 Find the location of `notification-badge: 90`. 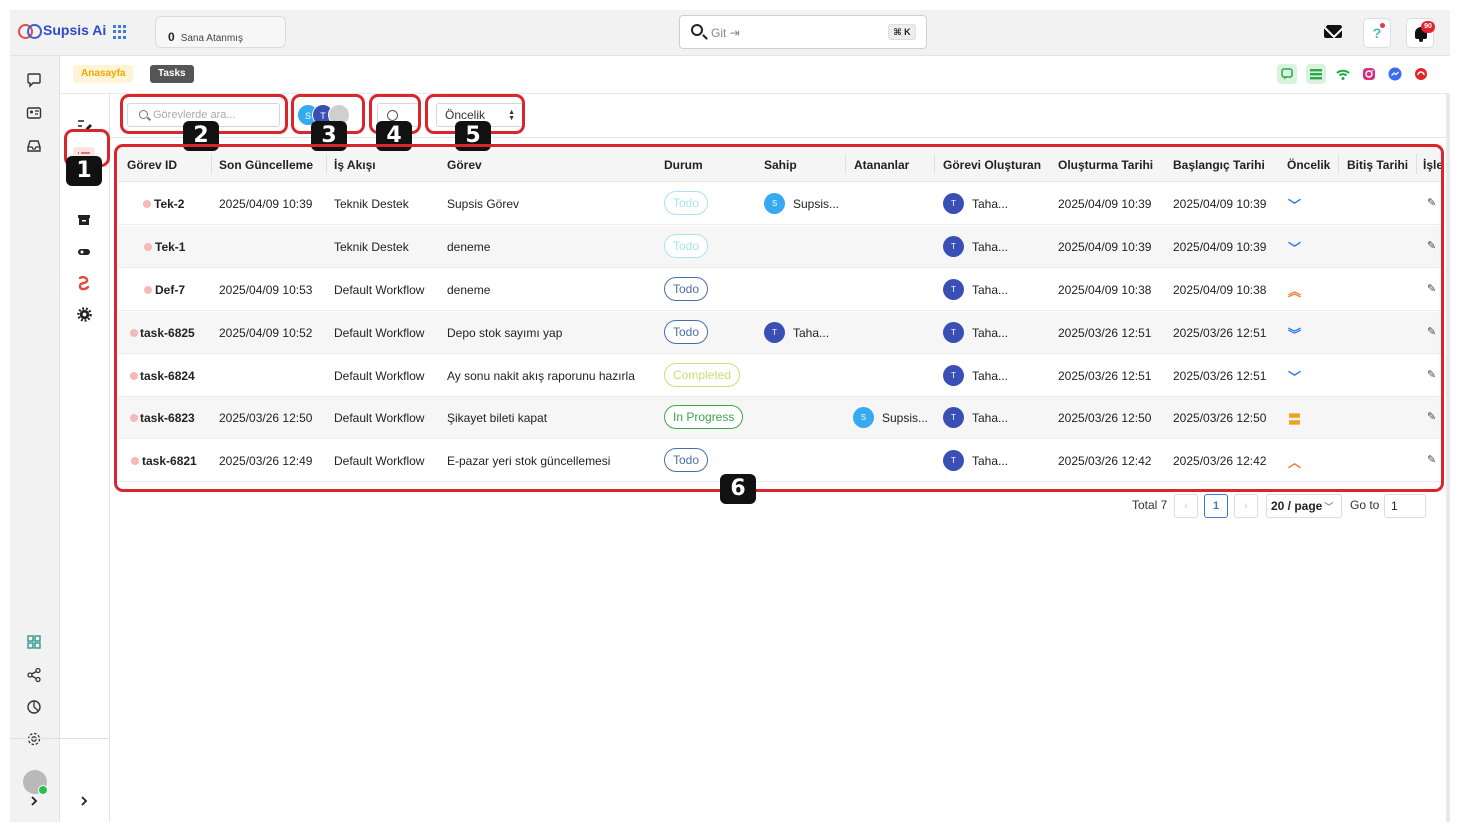

notification-badge: 90 is located at coordinates (1428, 27).